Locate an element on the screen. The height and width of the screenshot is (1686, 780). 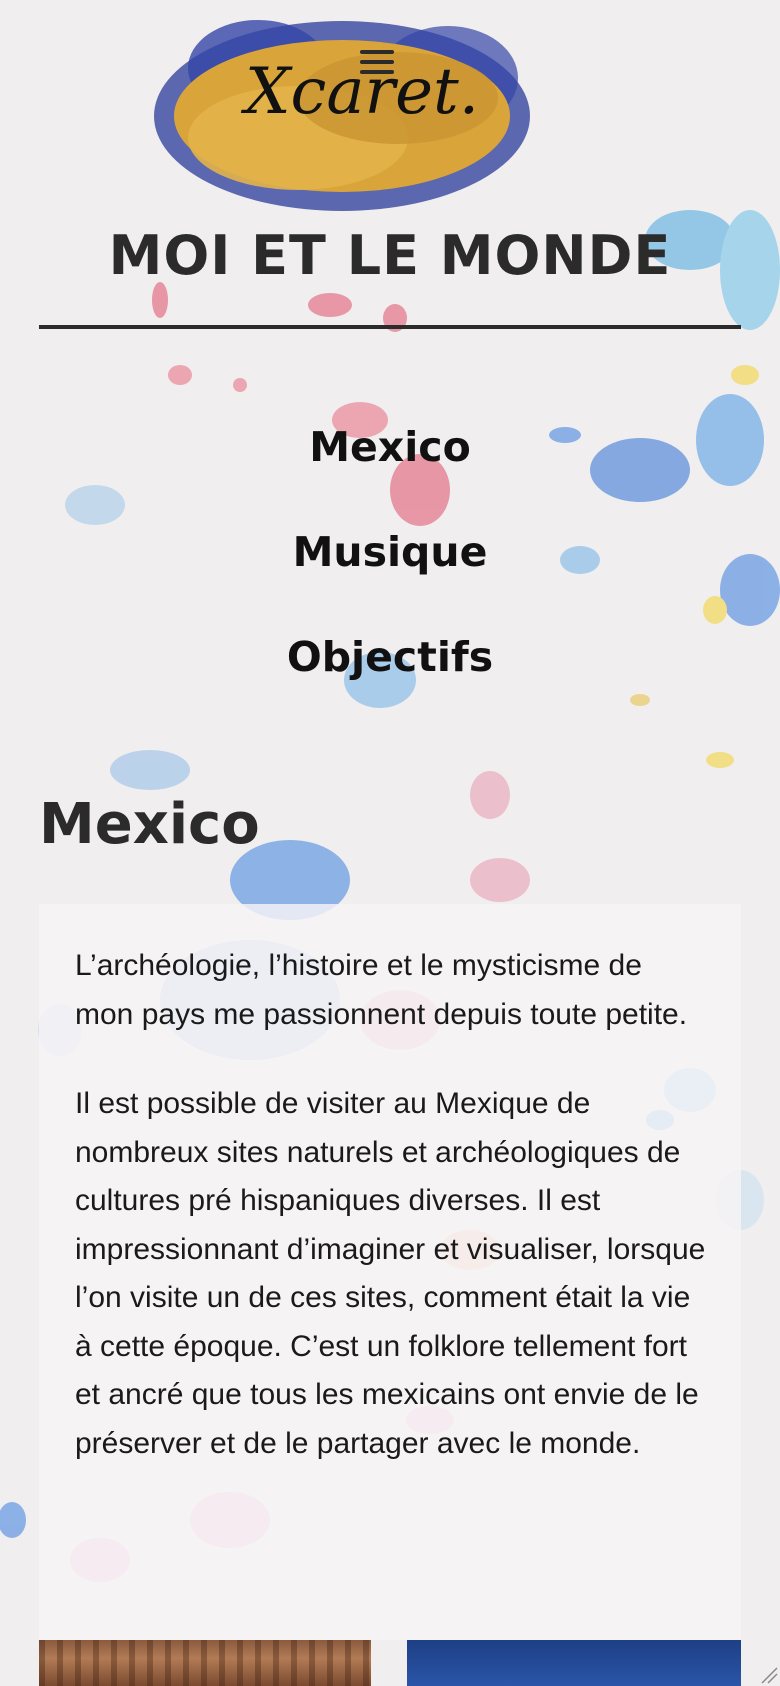
sky-landscape-image is located at coordinates (574, 1663).